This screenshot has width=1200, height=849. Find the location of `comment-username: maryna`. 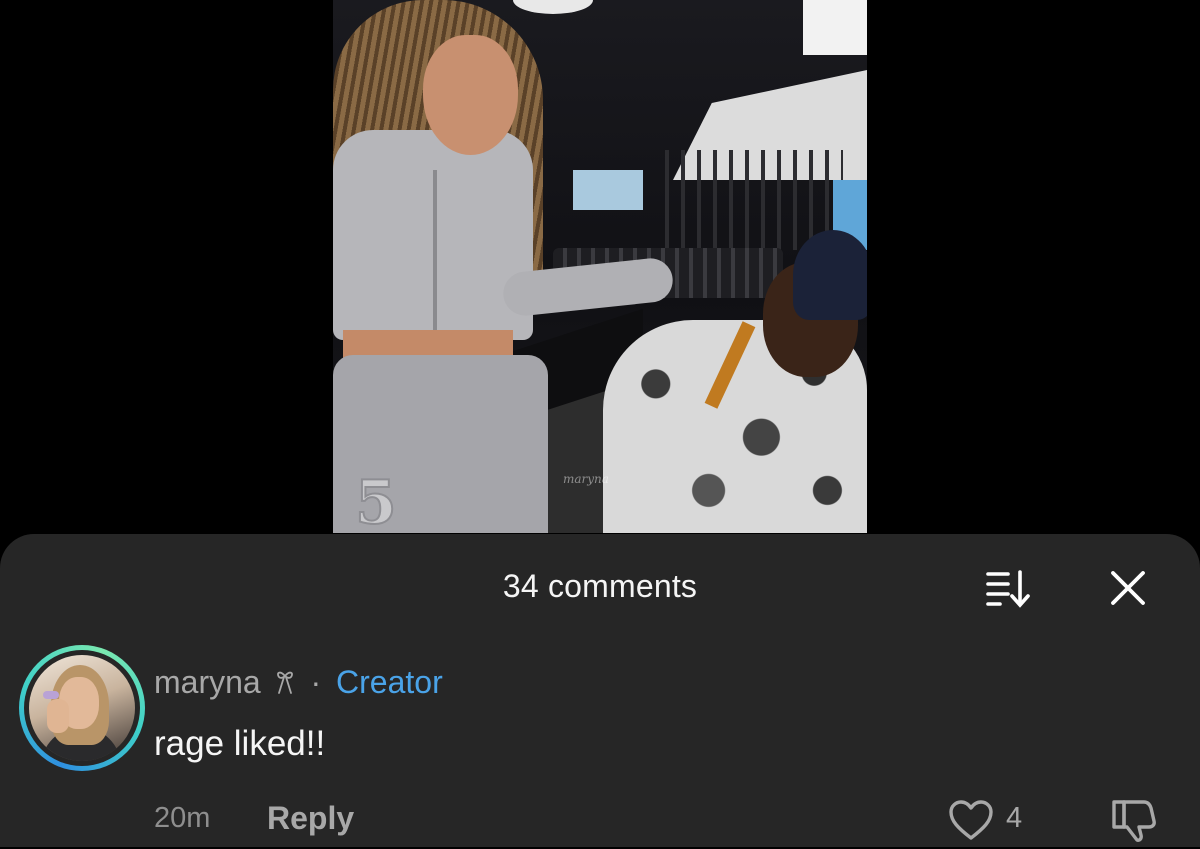

comment-username: maryna is located at coordinates (207, 682).